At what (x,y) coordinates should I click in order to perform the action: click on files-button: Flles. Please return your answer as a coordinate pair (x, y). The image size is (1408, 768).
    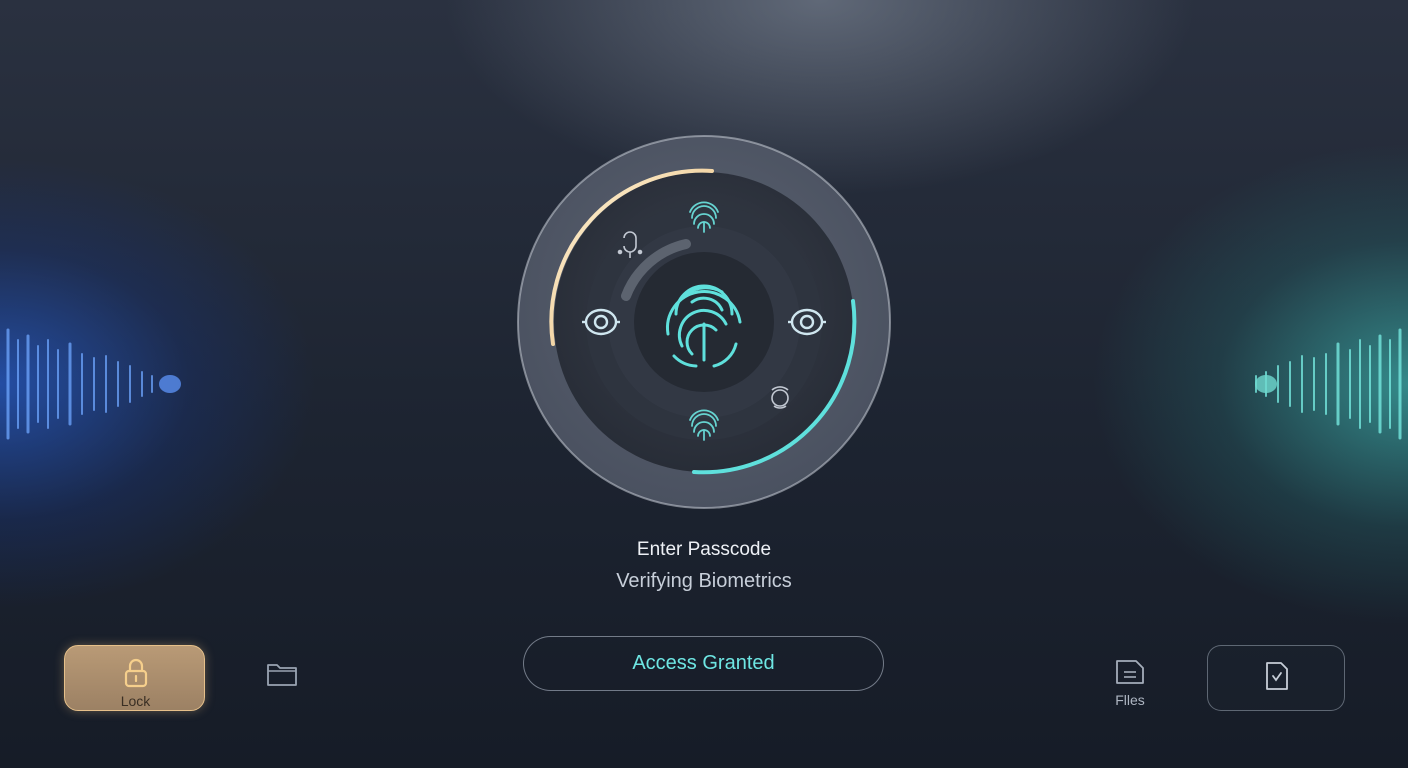
    Looking at the image, I should click on (1130, 683).